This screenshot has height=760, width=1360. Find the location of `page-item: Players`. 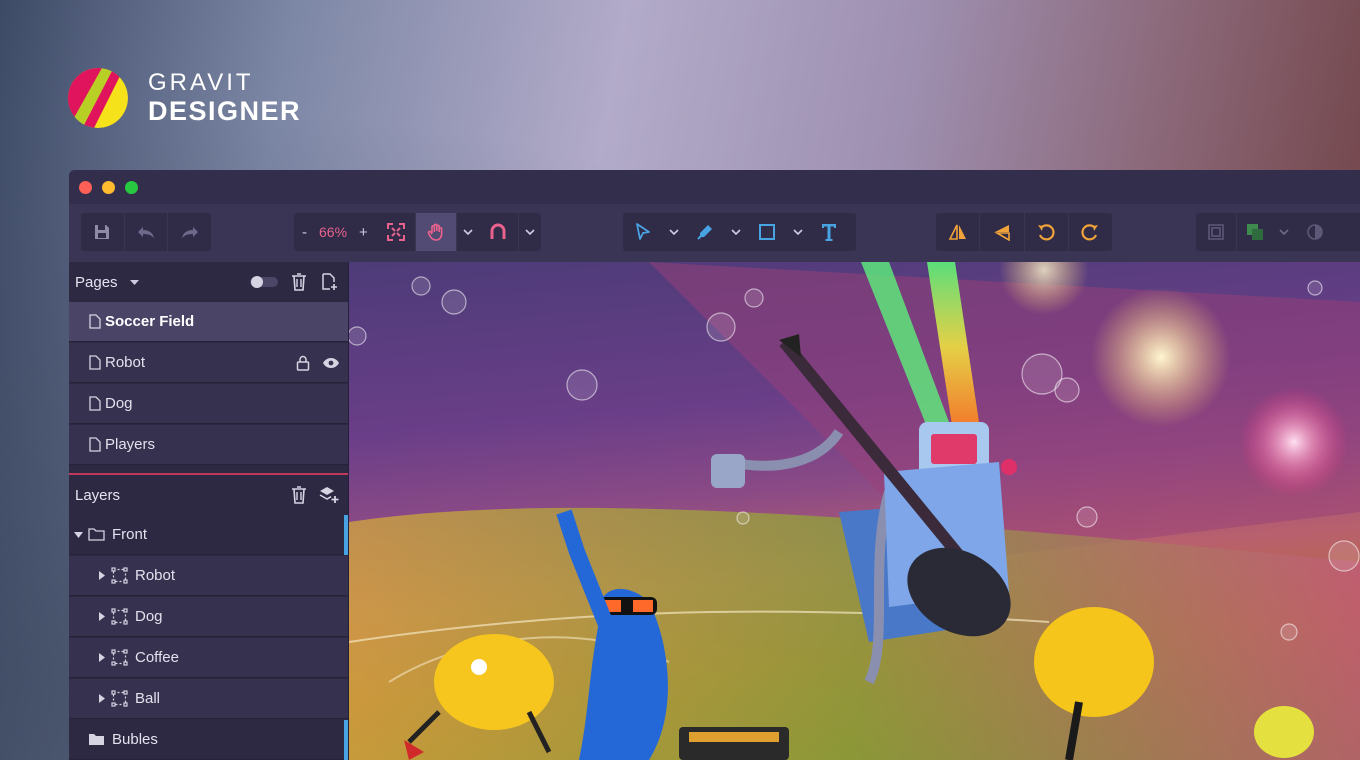

page-item: Players is located at coordinates (208, 445).